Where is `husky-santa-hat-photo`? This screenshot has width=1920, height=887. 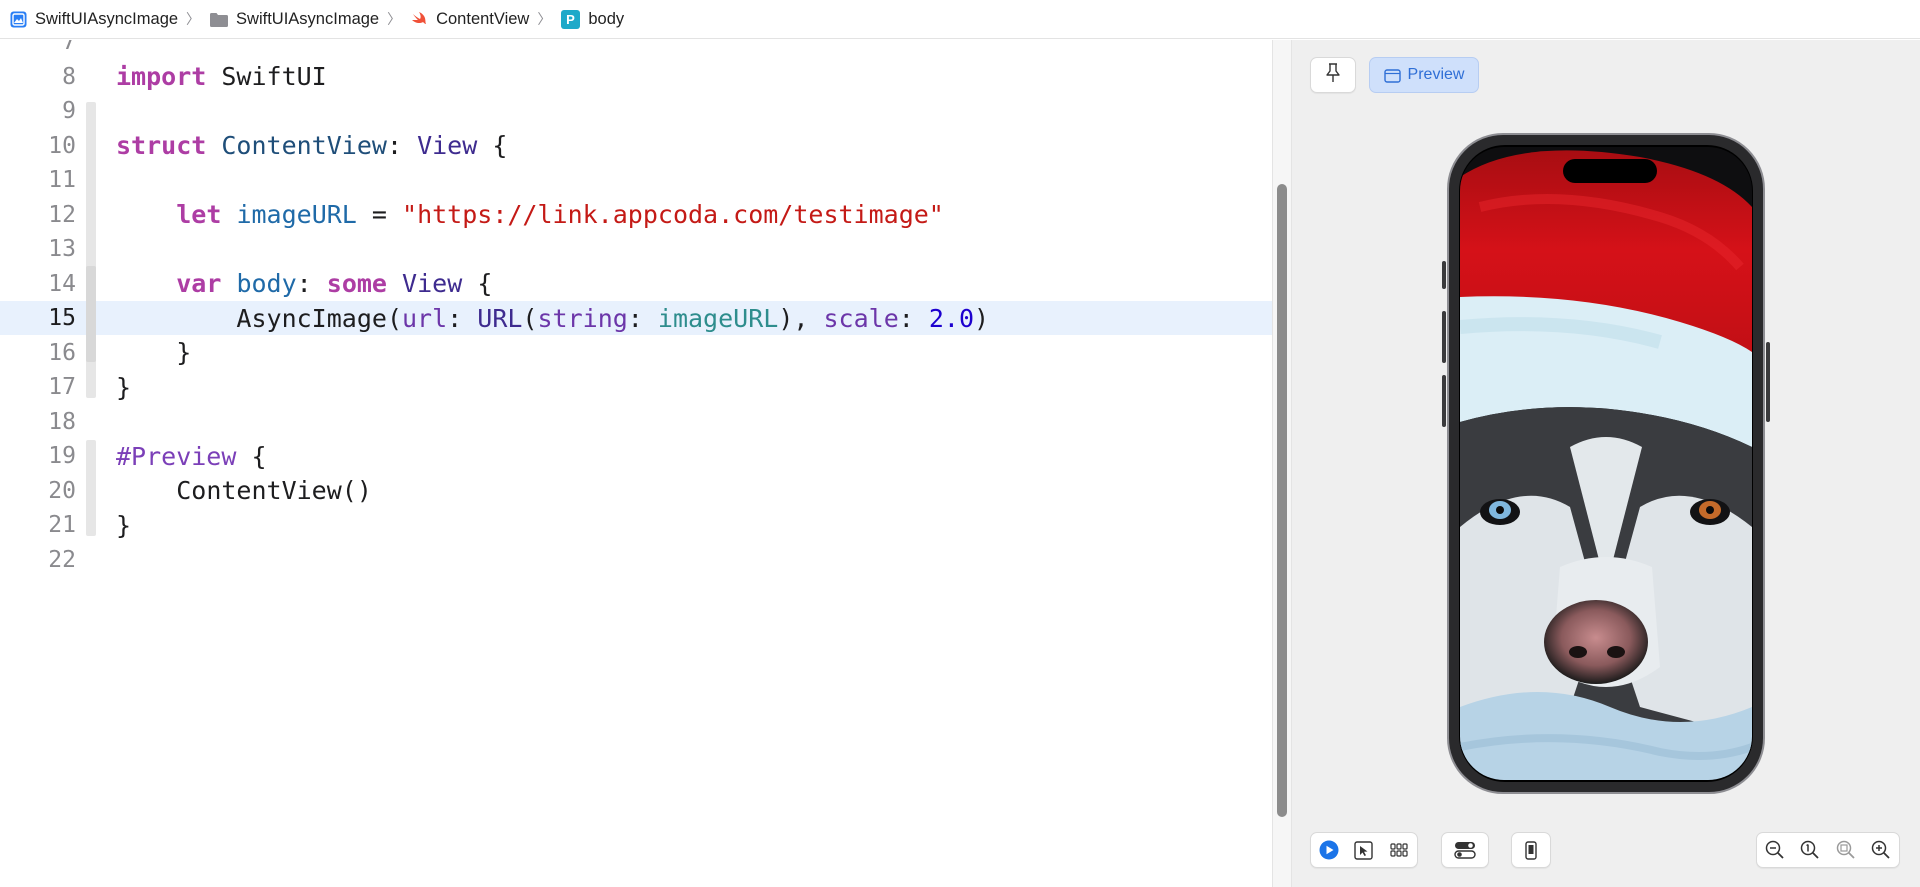 husky-santa-hat-photo is located at coordinates (1606, 463).